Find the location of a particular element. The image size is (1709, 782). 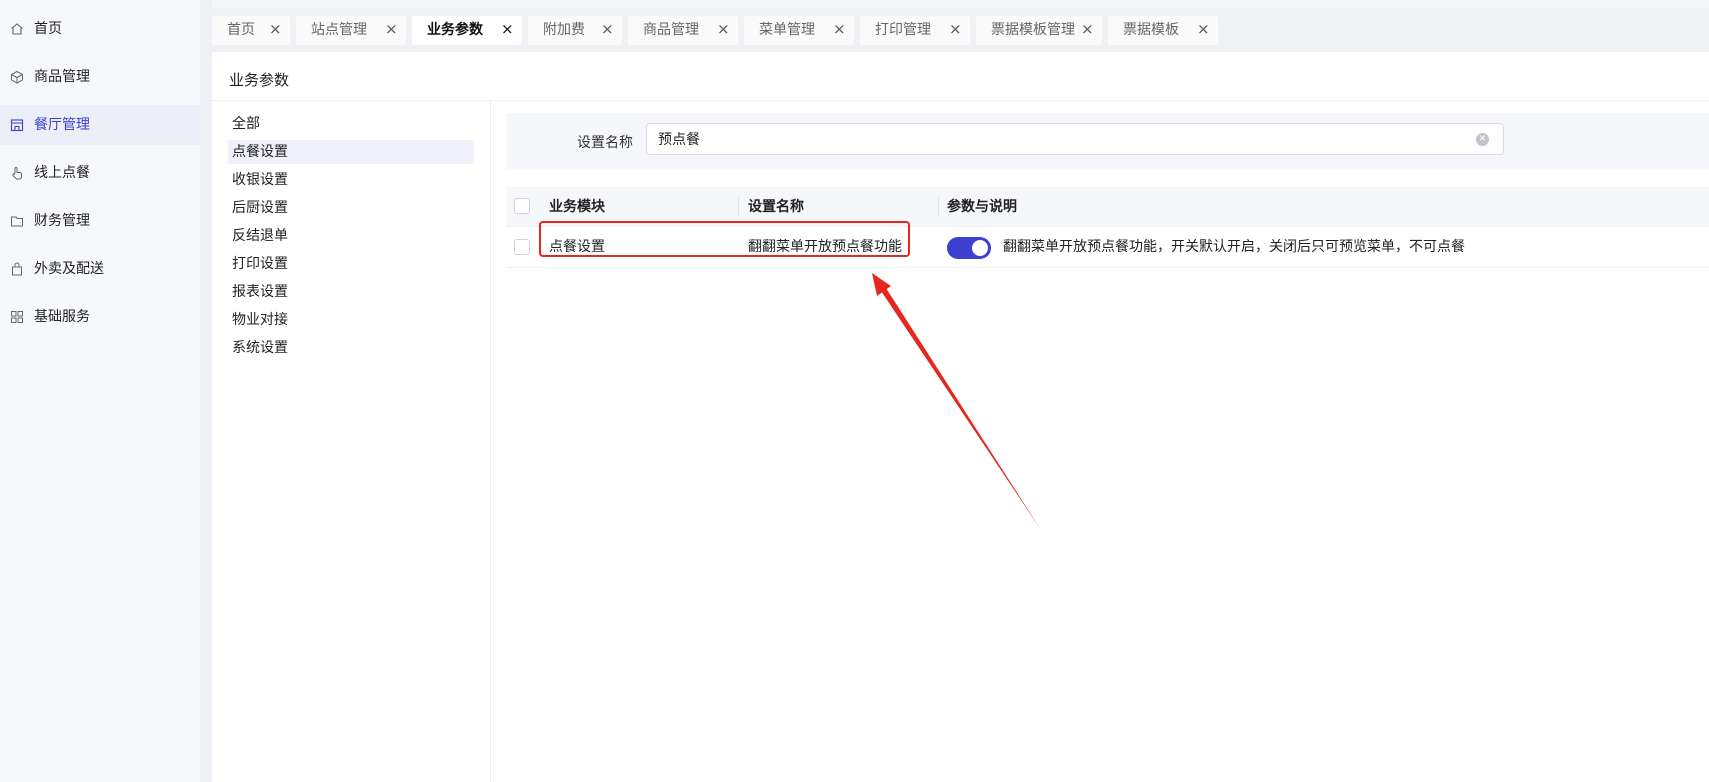

tab-label: 商品管理 is located at coordinates (671, 30).